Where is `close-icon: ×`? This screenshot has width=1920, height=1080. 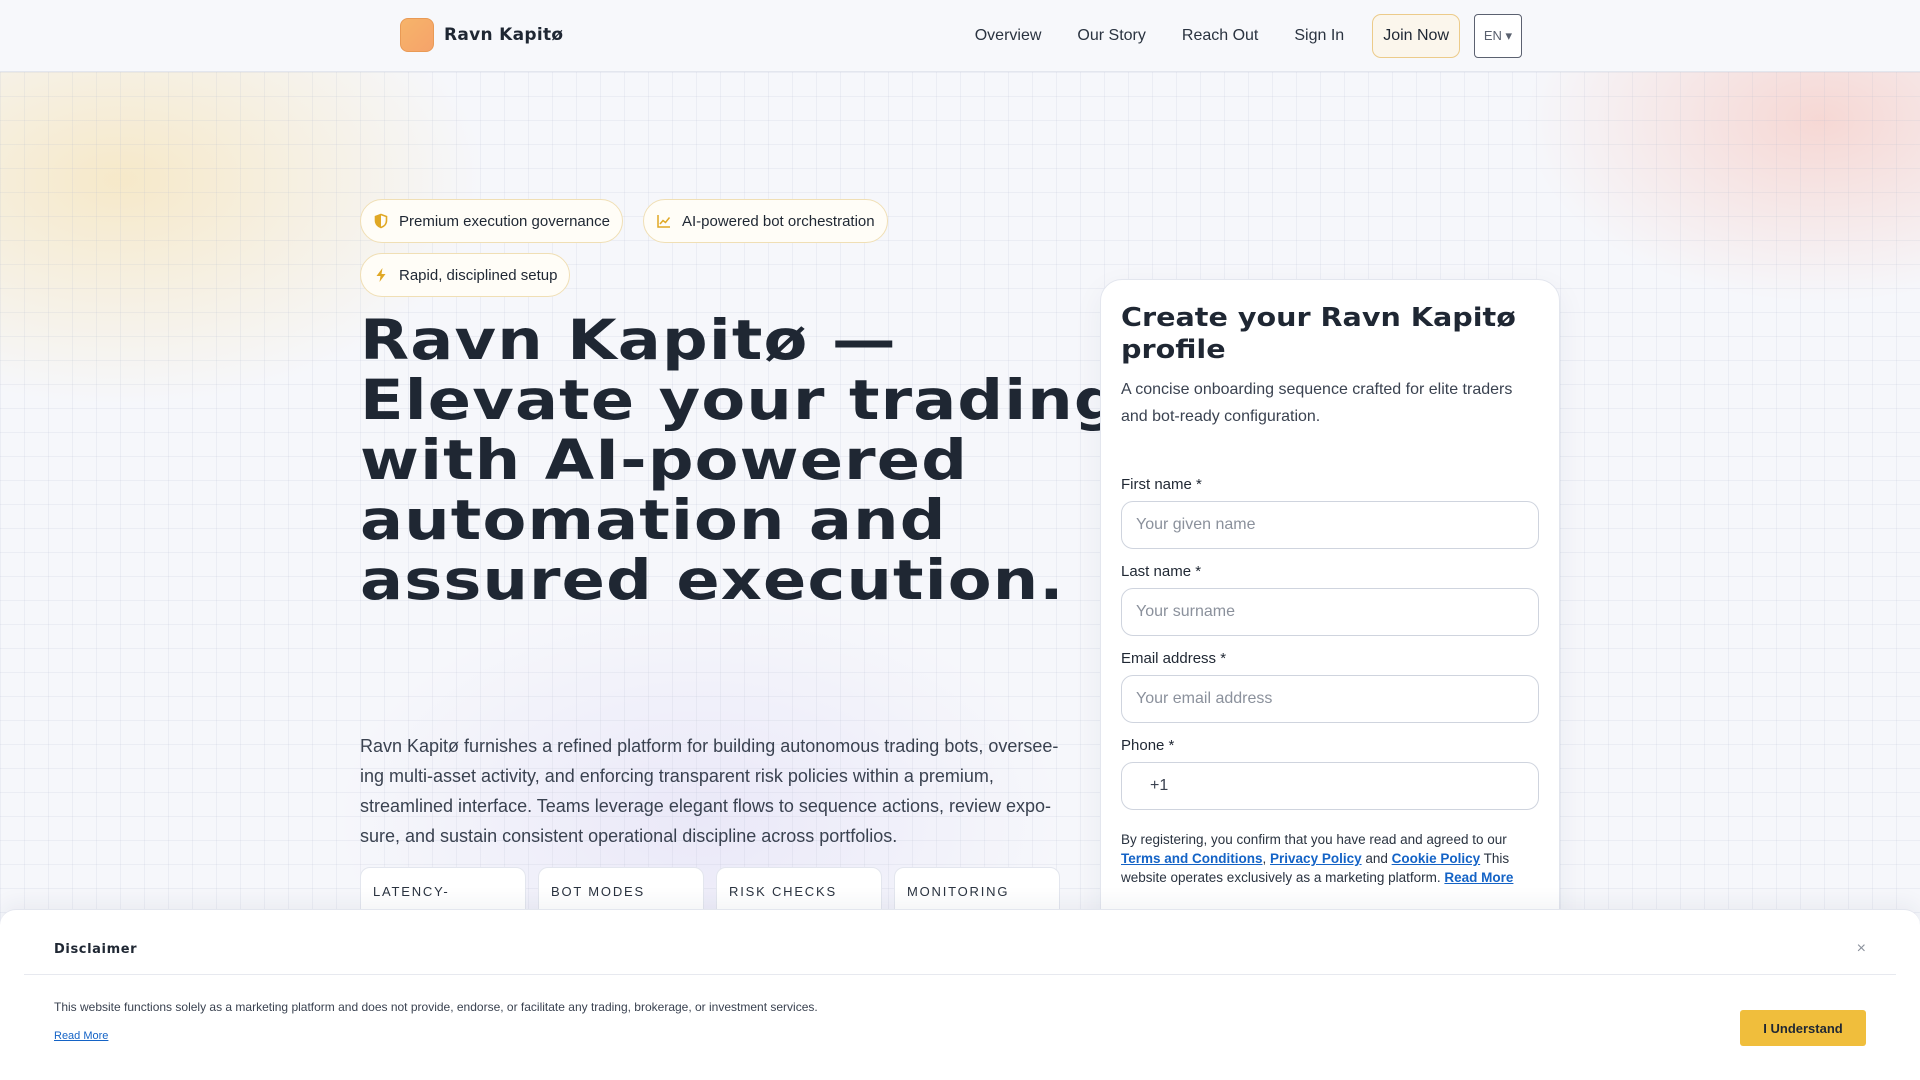 close-icon: × is located at coordinates (1861, 949).